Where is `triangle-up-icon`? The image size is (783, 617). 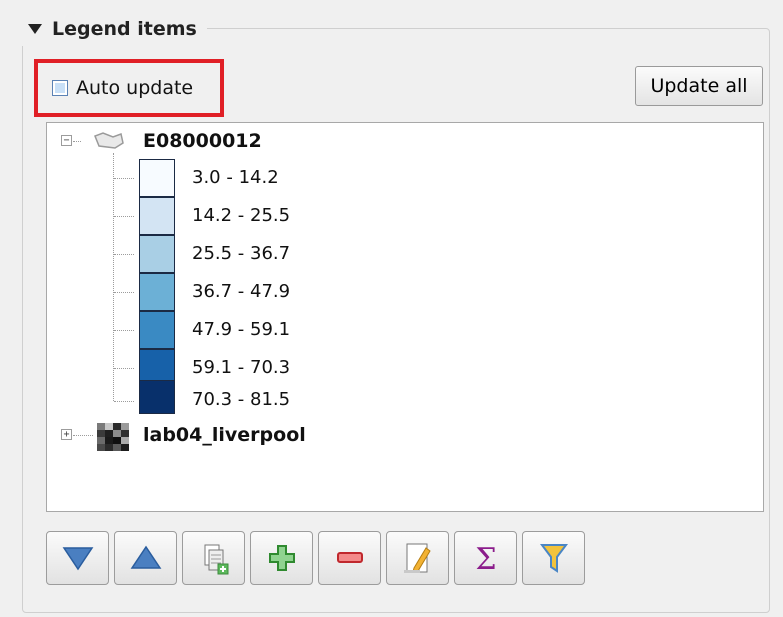
triangle-up-icon is located at coordinates (145, 557).